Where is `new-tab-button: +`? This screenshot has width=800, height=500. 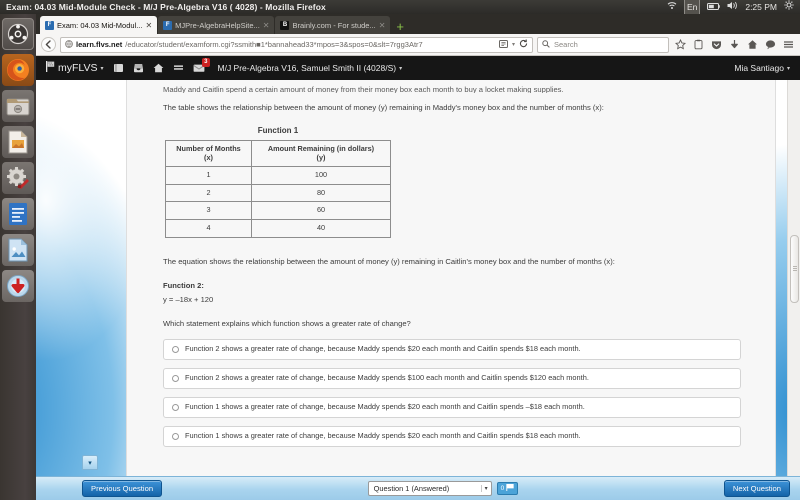
new-tab-button: + is located at coordinates (400, 27).